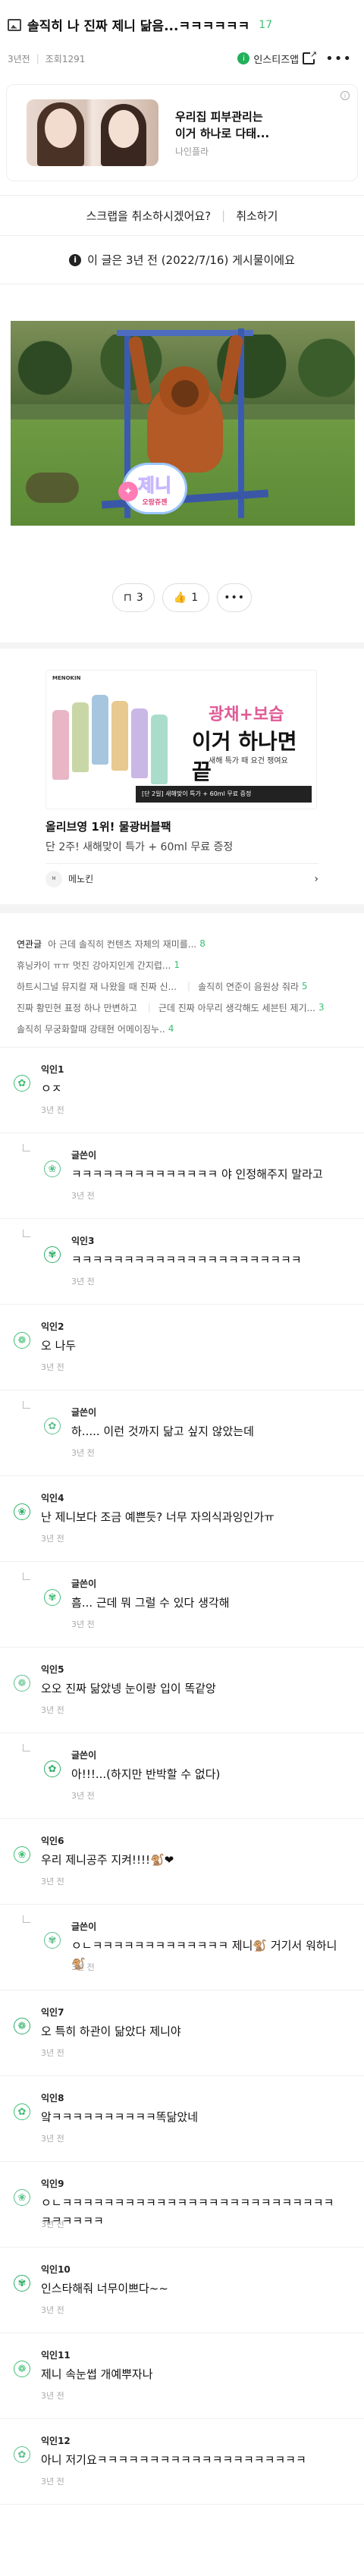  I want to click on comment-nickname: 익인5, so click(52, 1669).